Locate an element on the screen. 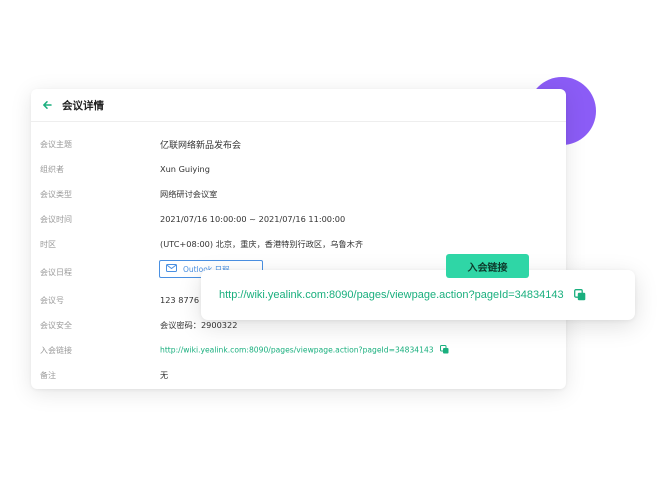 This screenshot has width=659, height=480. row-timezone: 时区 (UTC+08:00) 北京，重庆，香港特别行政区，乌鲁木齐 is located at coordinates (298, 244).